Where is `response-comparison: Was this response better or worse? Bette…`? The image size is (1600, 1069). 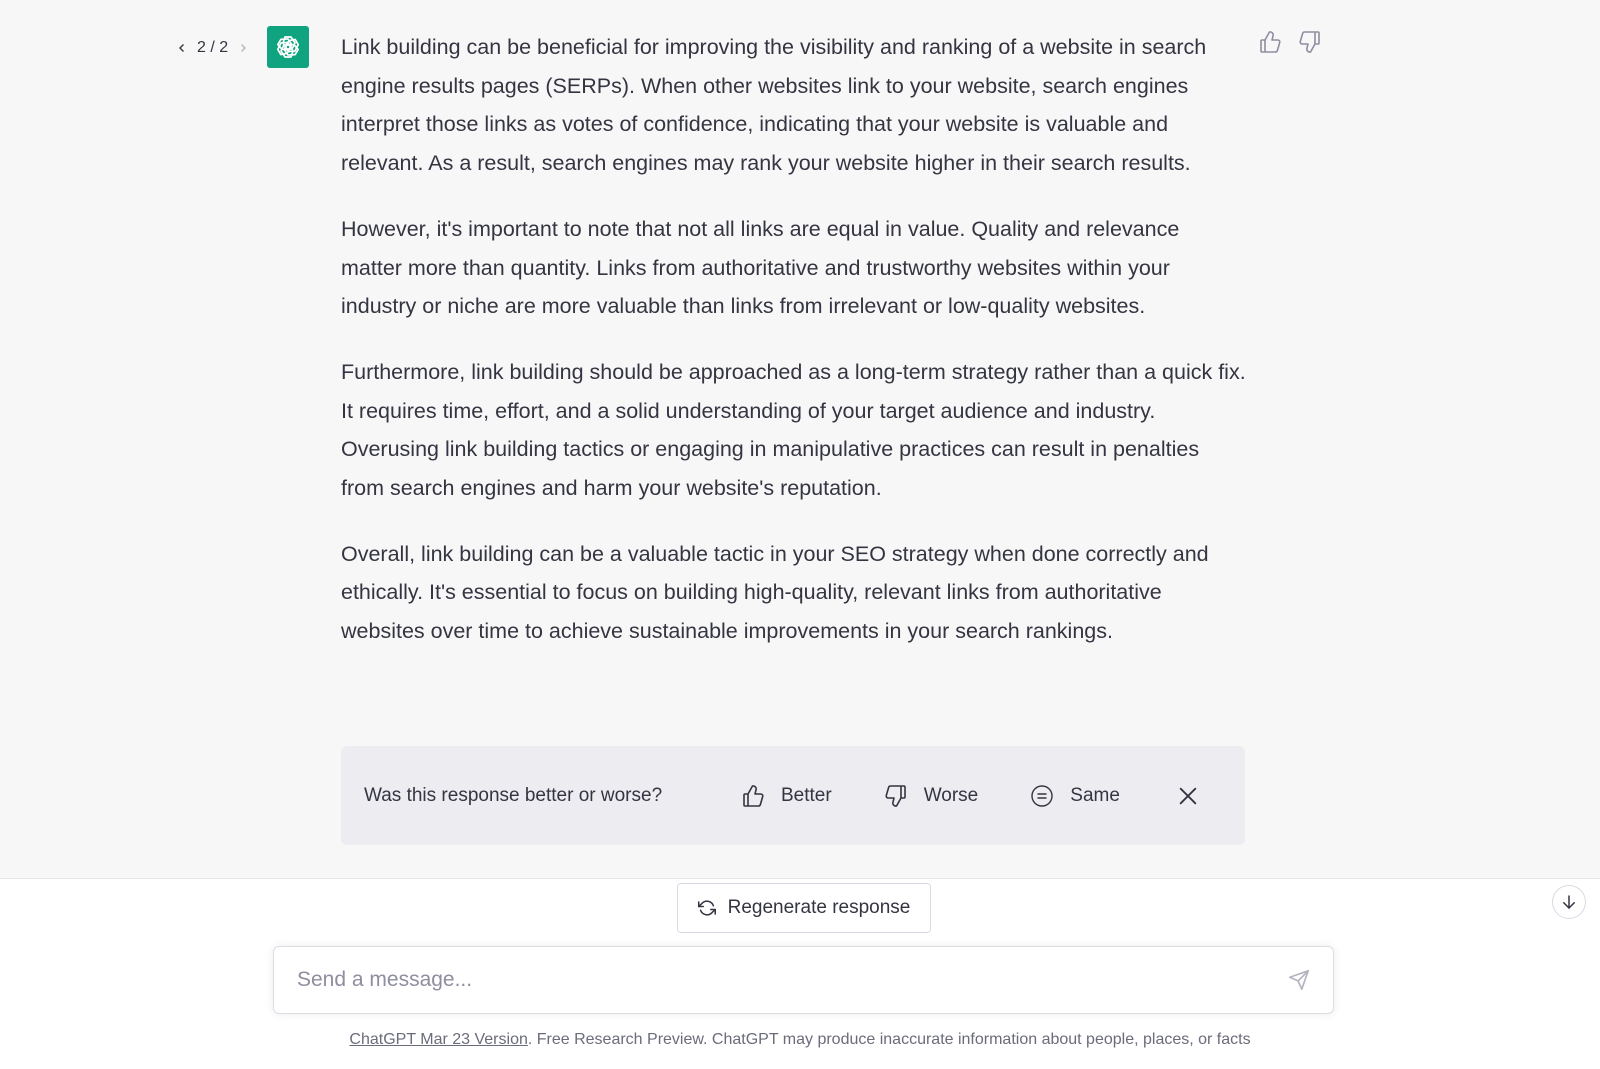 response-comparison: Was this response better or worse? Bette… is located at coordinates (793, 795).